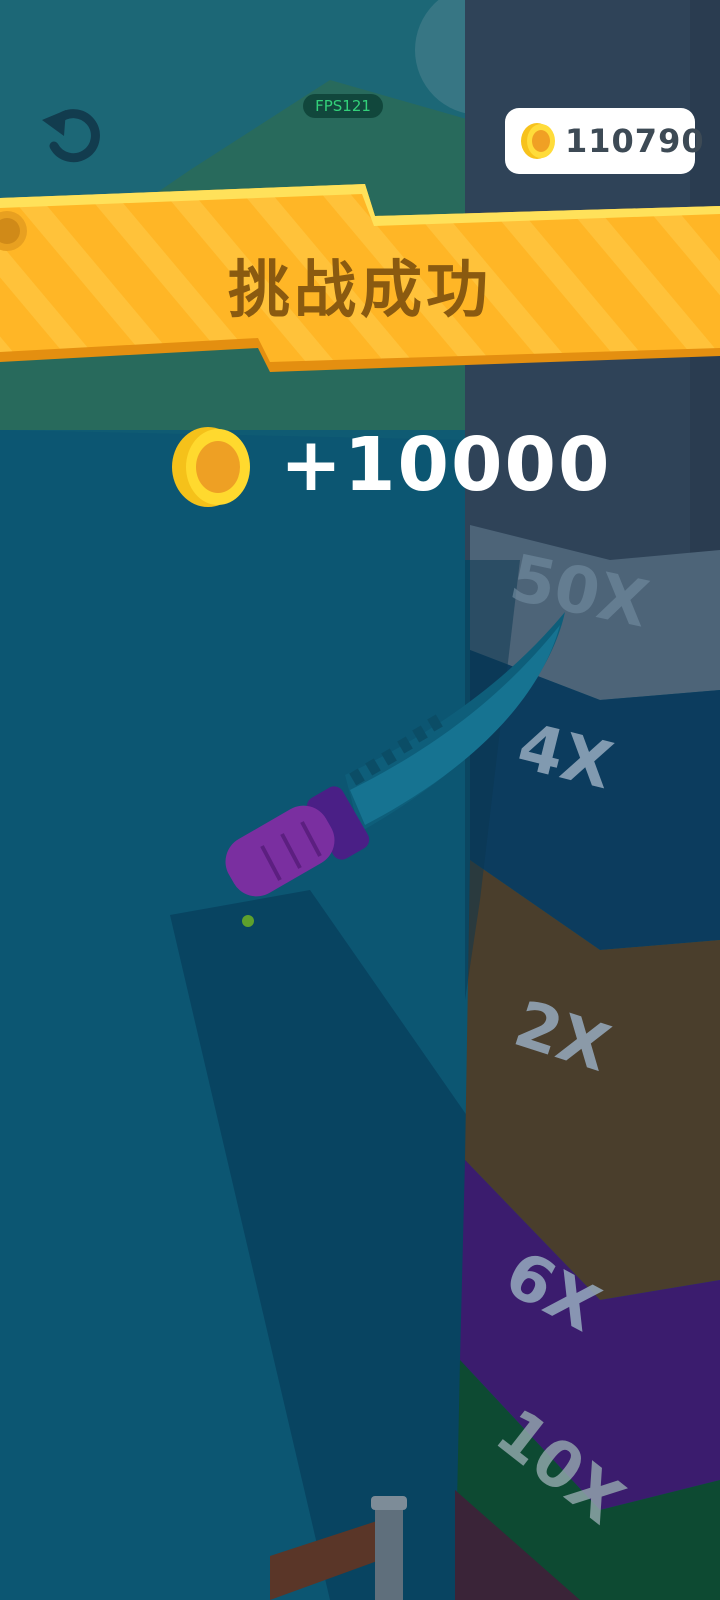  What do you see at coordinates (446, 465) in the screenshot?
I see `reward-amount: +10000` at bounding box center [446, 465].